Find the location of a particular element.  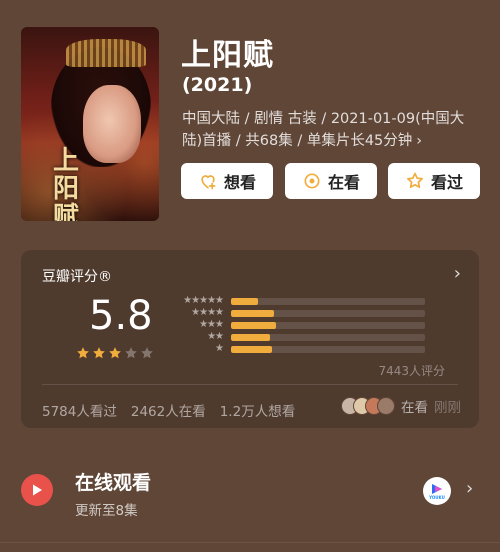

online-watch-row: 在线观看 更新至8集 YOUKU › is located at coordinates (250, 492).